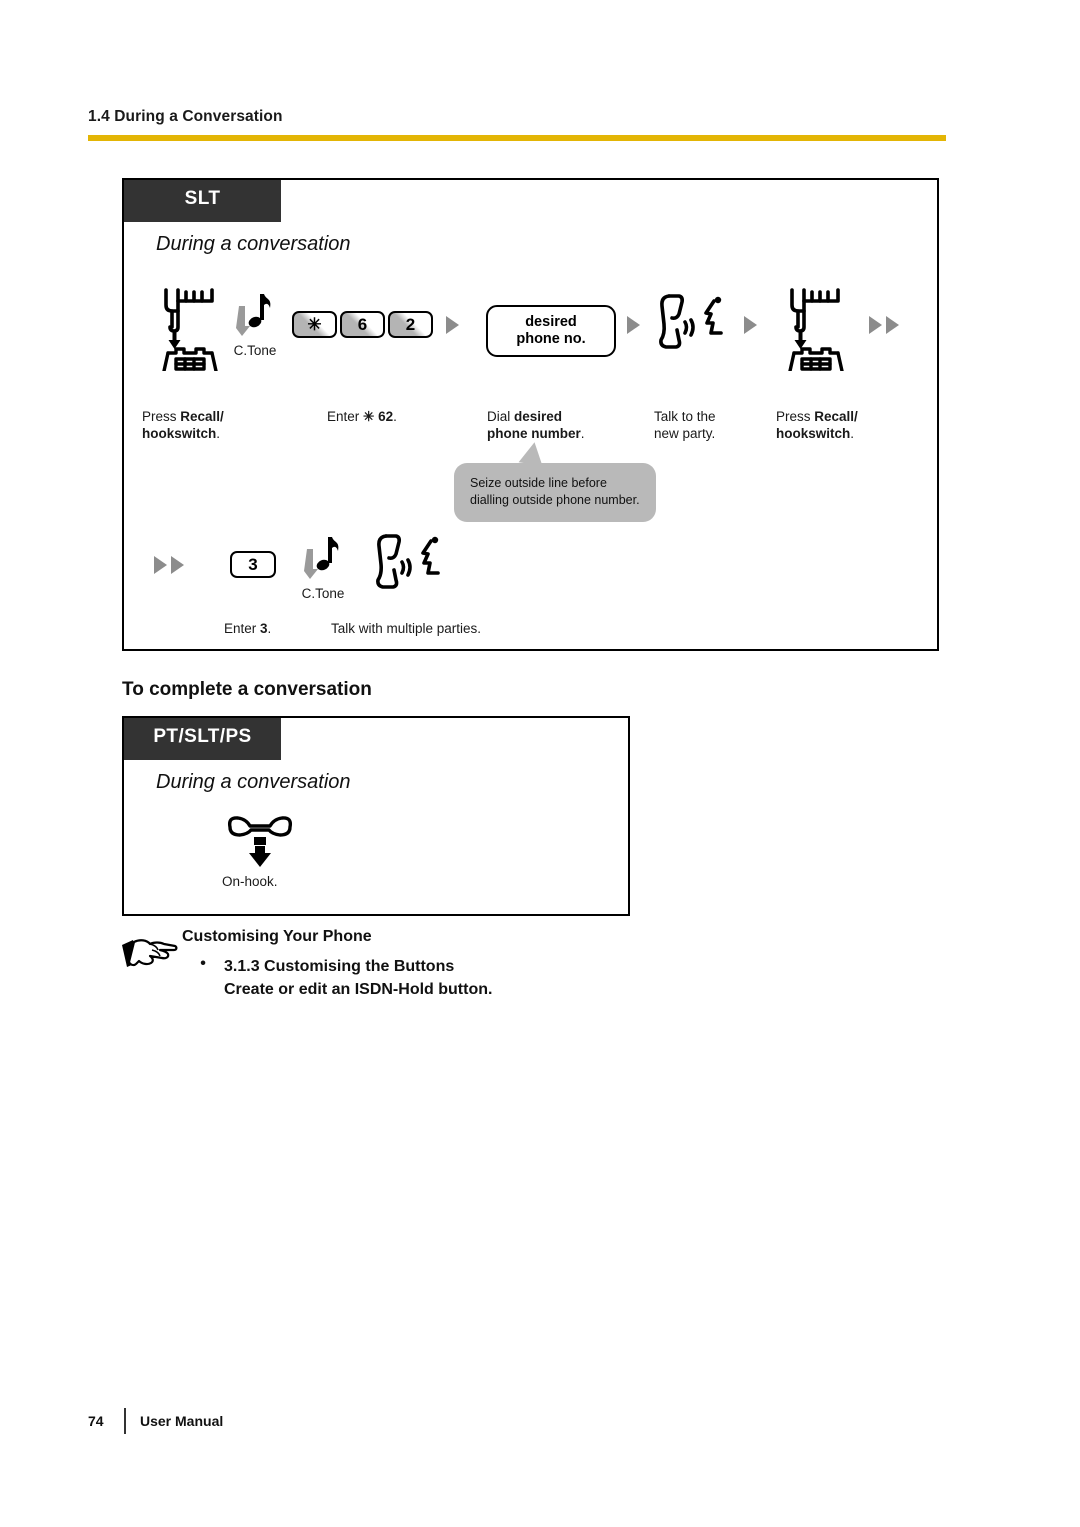  What do you see at coordinates (501, 416) in the screenshot?
I see `caption-step-3-plain: Dial` at bounding box center [501, 416].